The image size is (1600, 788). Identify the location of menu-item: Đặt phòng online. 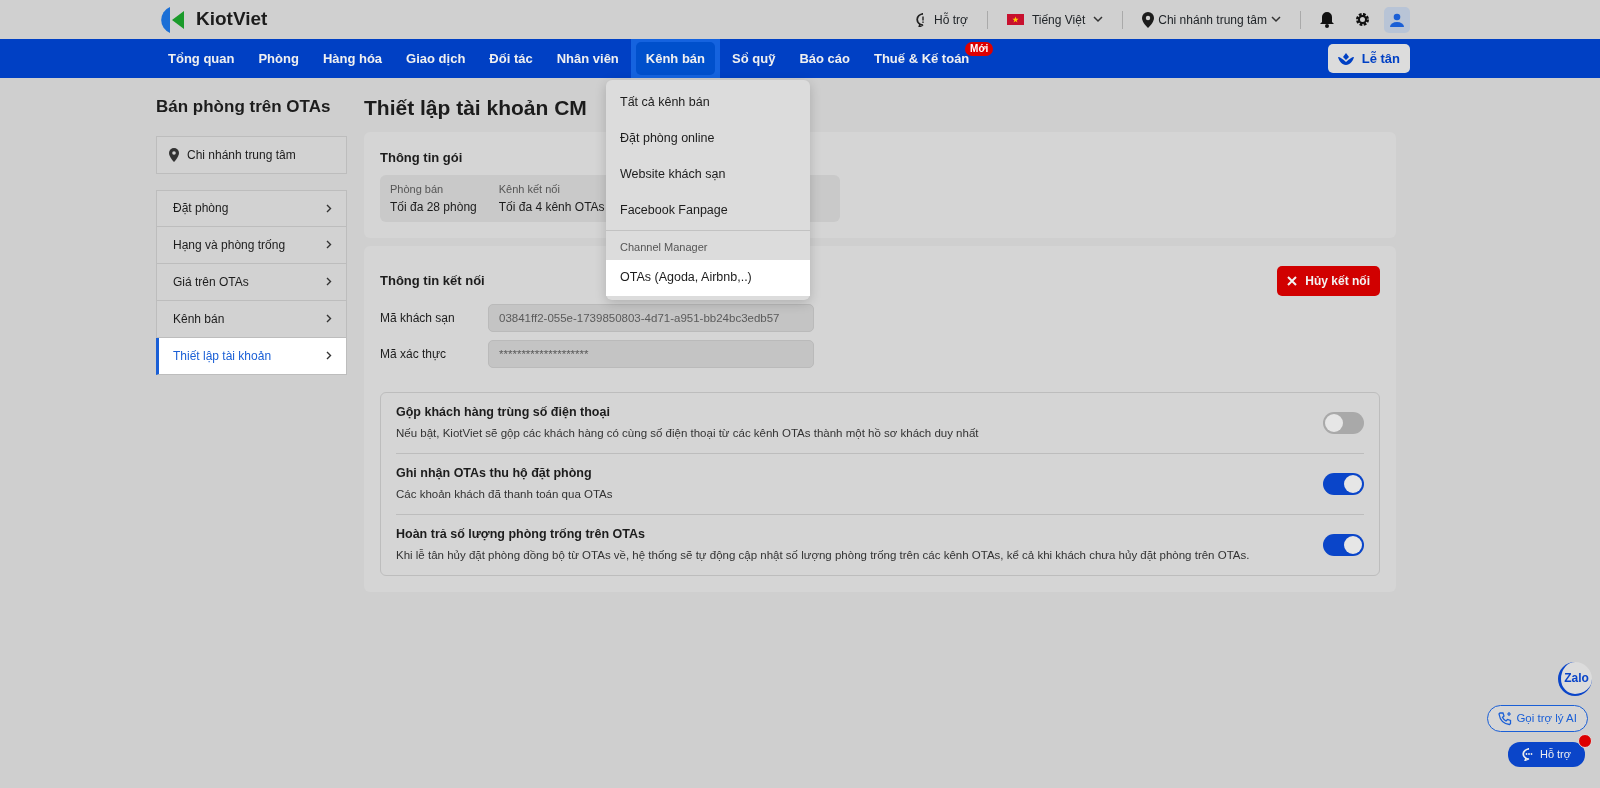
(708, 138).